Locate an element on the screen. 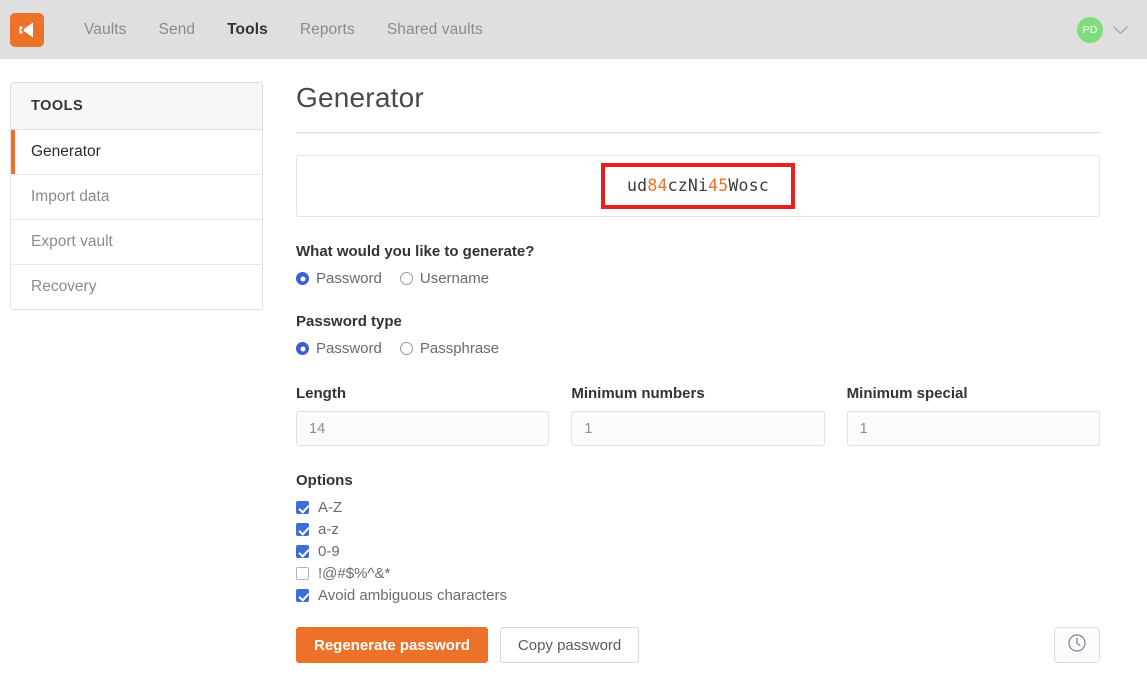 This screenshot has height=694, width=1147. radio-type-password: Password is located at coordinates (339, 348).